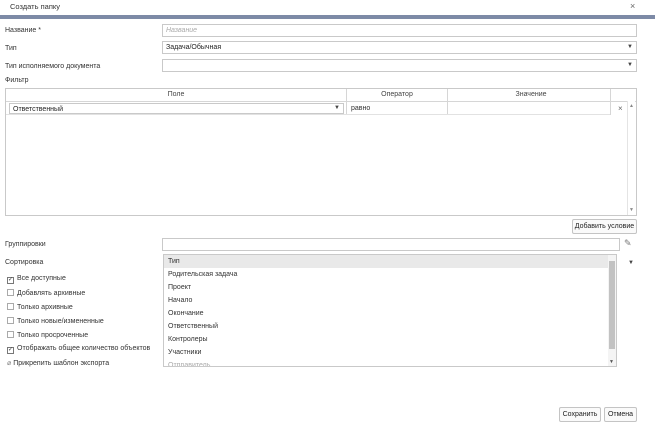 Image resolution: width=655 pixels, height=427 pixels. What do you see at coordinates (620, 108) in the screenshot?
I see `remove-condition-icon: ×` at bounding box center [620, 108].